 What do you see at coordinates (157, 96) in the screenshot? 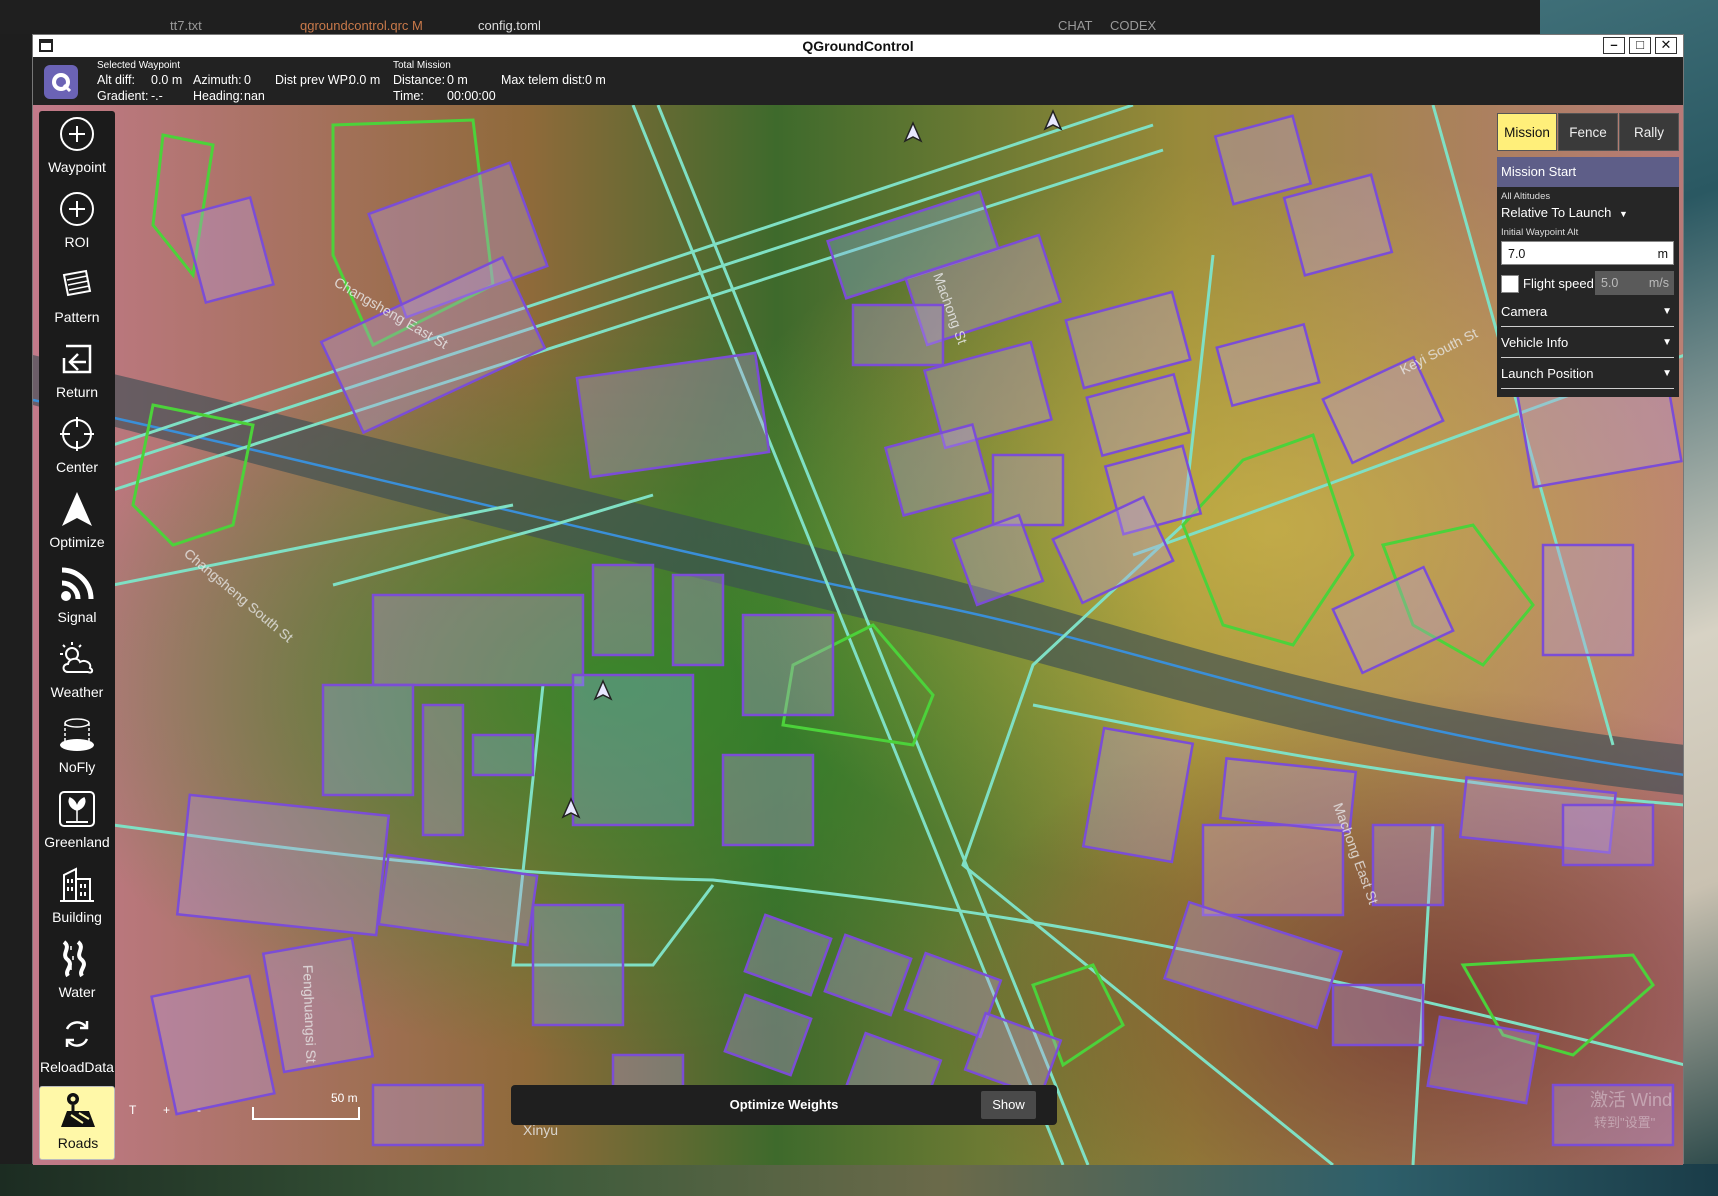
I see `gradient-value: -.-` at bounding box center [157, 96].